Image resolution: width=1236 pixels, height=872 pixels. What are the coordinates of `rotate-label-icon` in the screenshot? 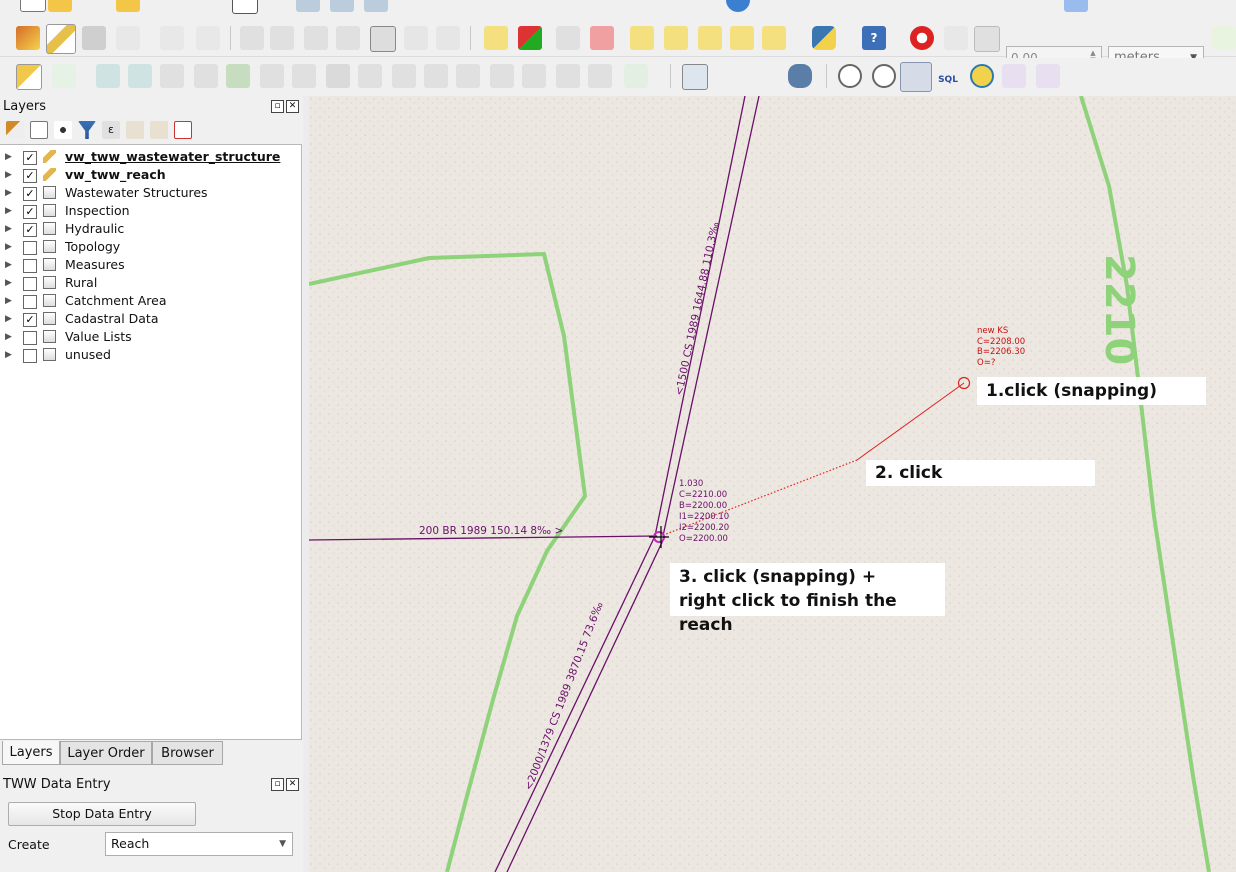 It's located at (710, 38).